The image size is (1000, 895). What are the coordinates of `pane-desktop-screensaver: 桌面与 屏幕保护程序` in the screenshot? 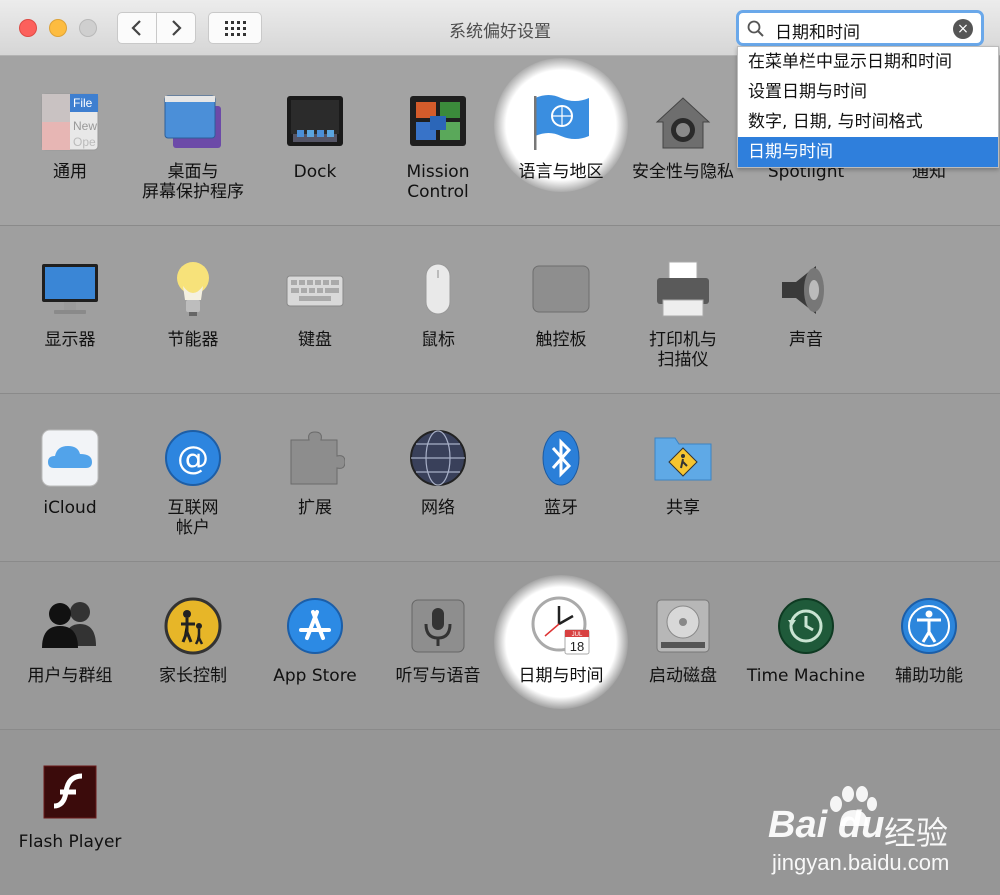 It's located at (193, 147).